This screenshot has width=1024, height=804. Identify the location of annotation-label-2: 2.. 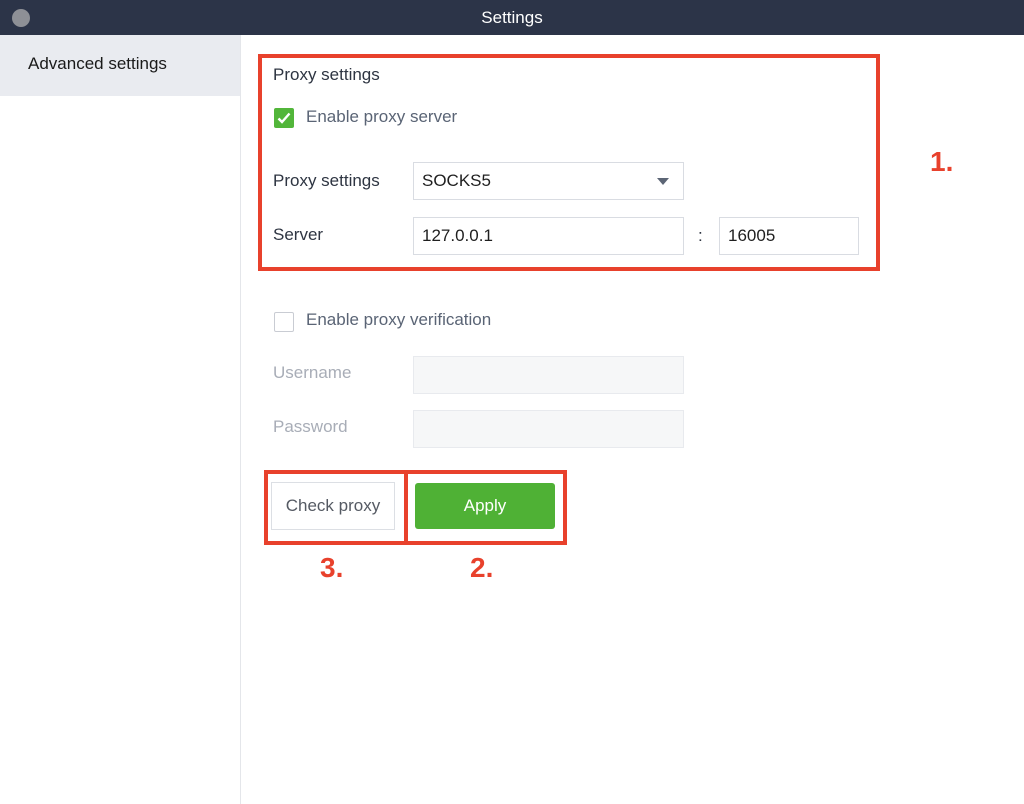
(482, 567).